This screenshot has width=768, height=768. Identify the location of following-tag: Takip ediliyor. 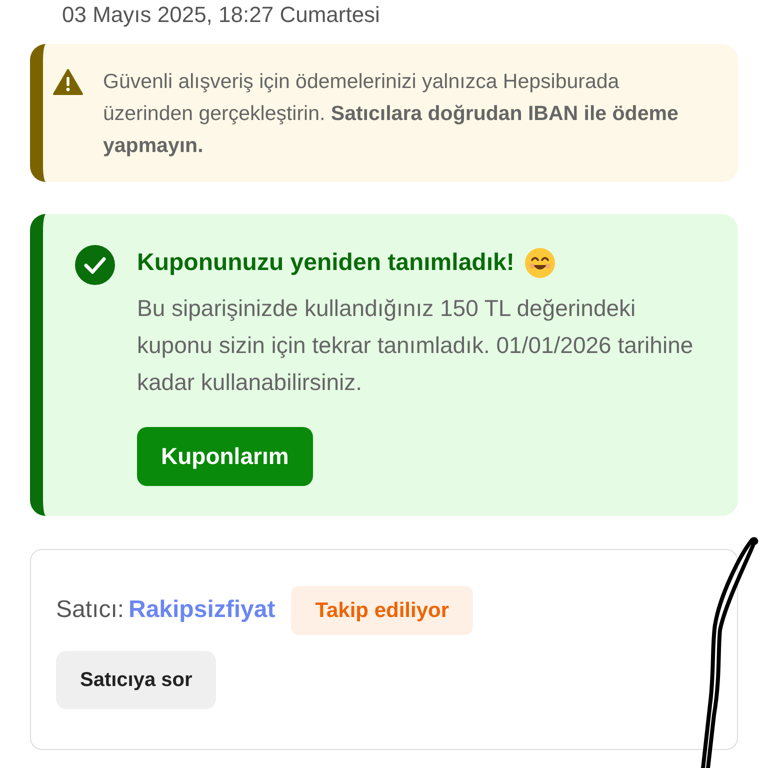
(382, 610).